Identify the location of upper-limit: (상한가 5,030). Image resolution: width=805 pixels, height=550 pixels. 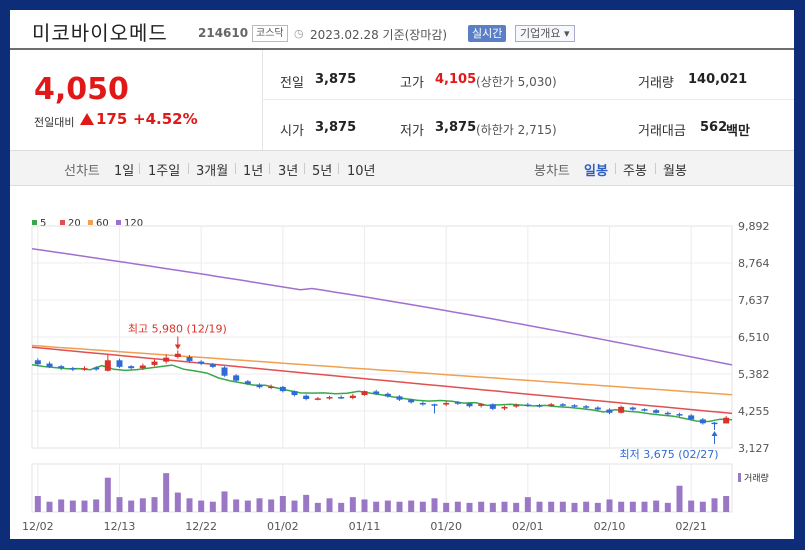
(516, 82).